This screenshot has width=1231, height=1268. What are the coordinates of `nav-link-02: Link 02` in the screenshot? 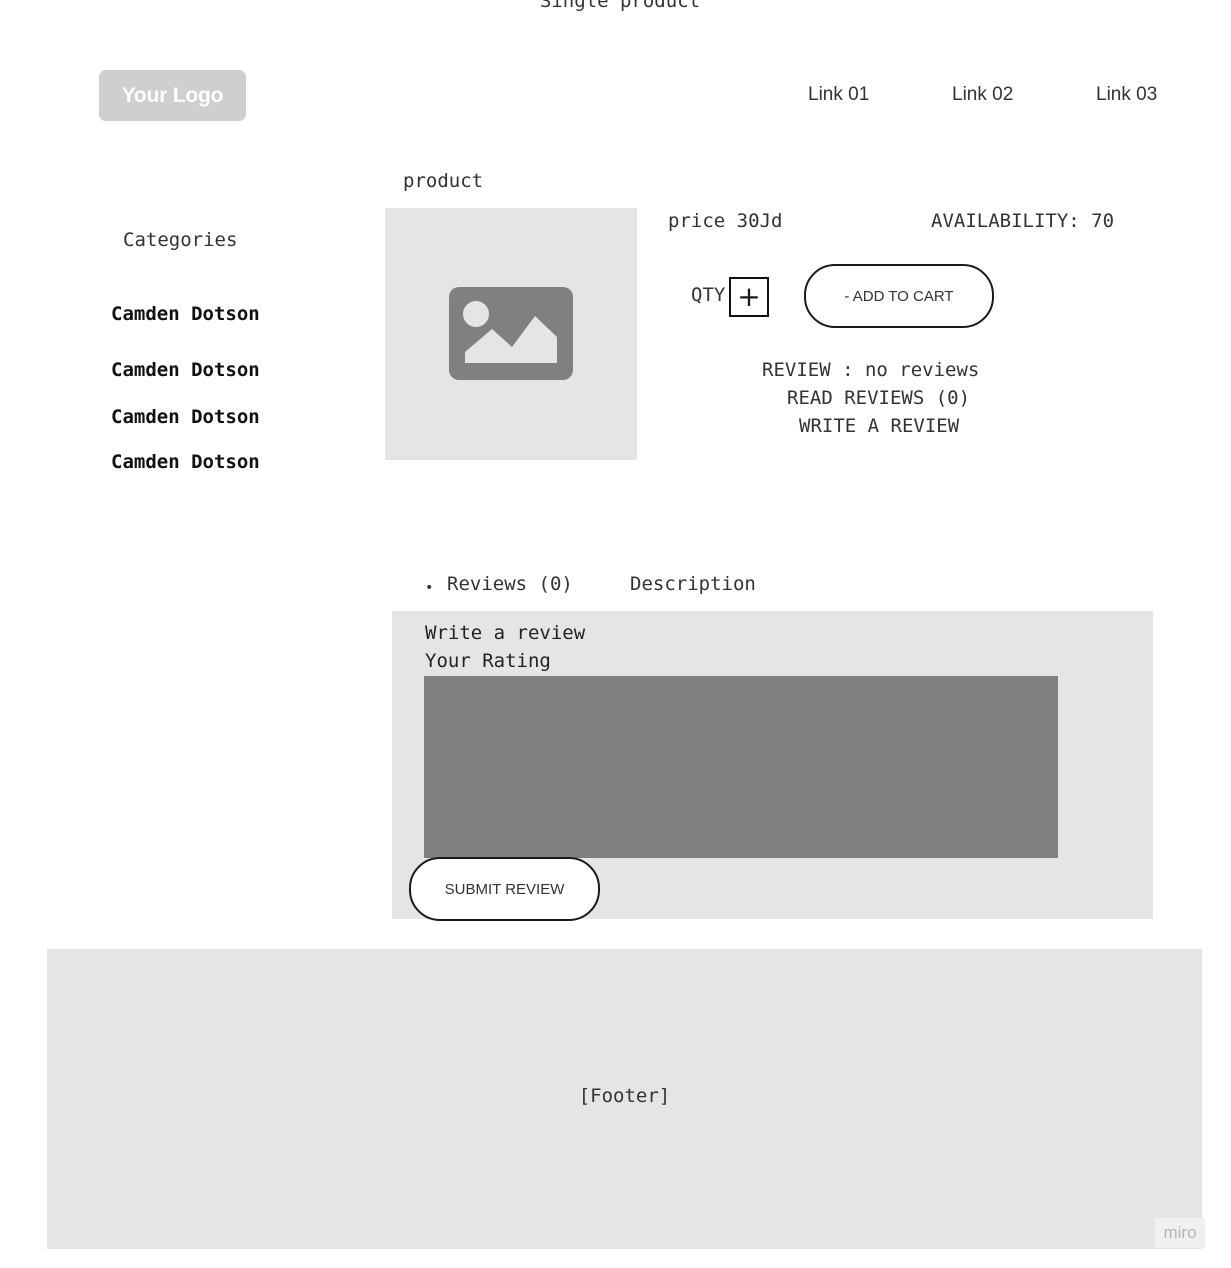 It's located at (982, 95).